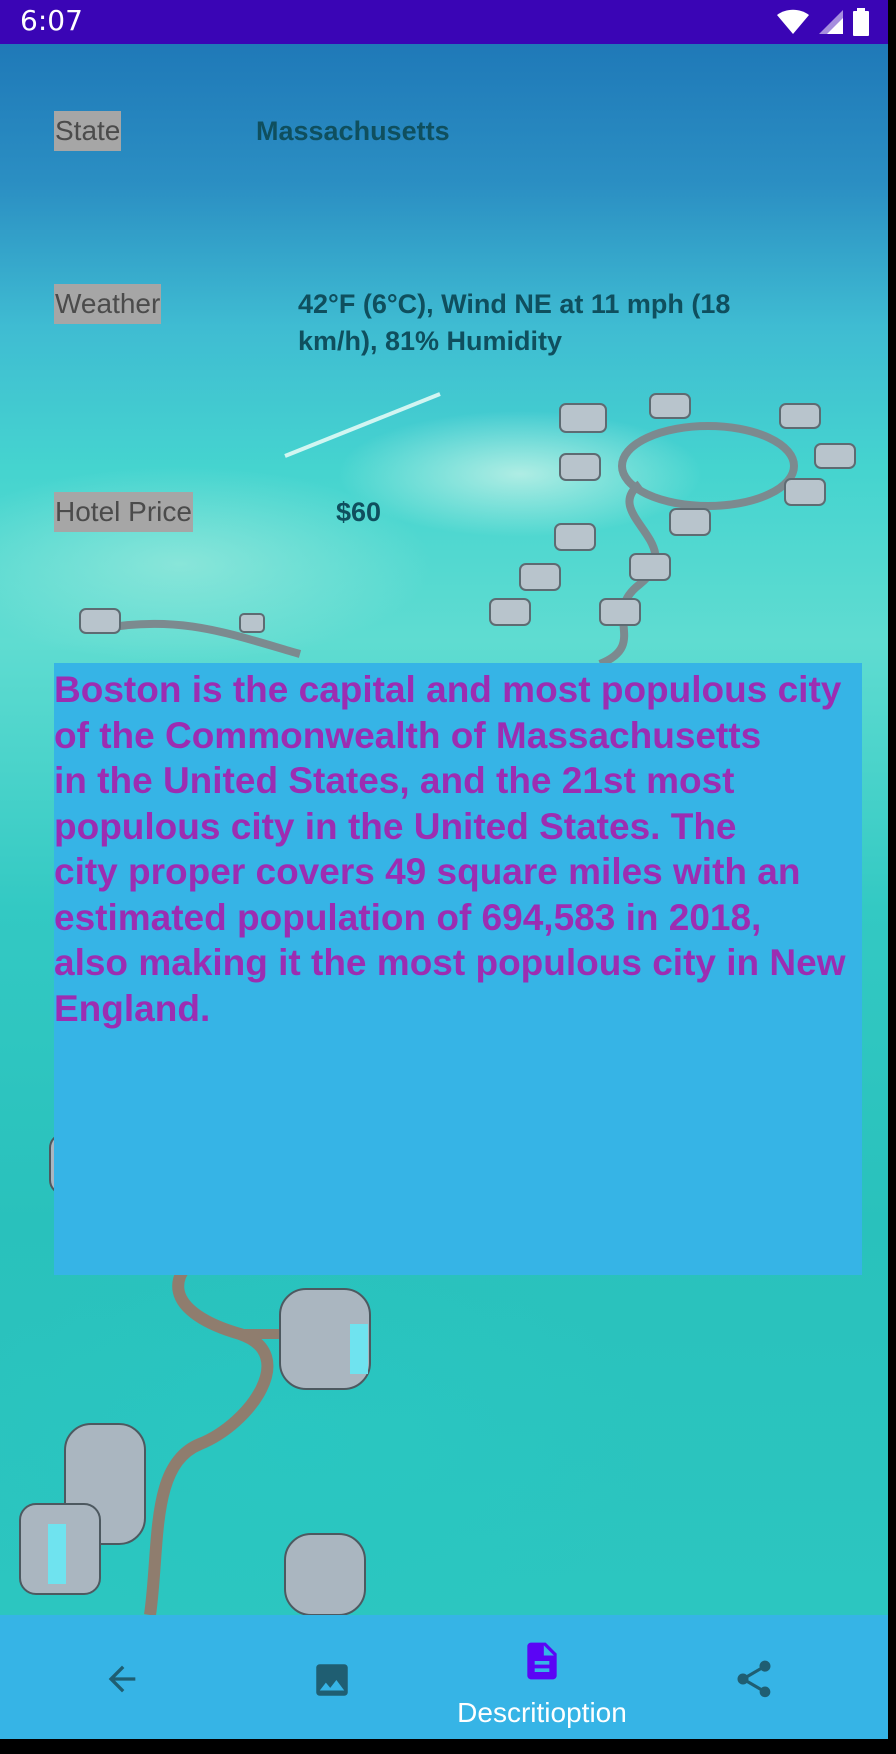  What do you see at coordinates (123, 512) in the screenshot?
I see `hotel-price-label: Hotel Price` at bounding box center [123, 512].